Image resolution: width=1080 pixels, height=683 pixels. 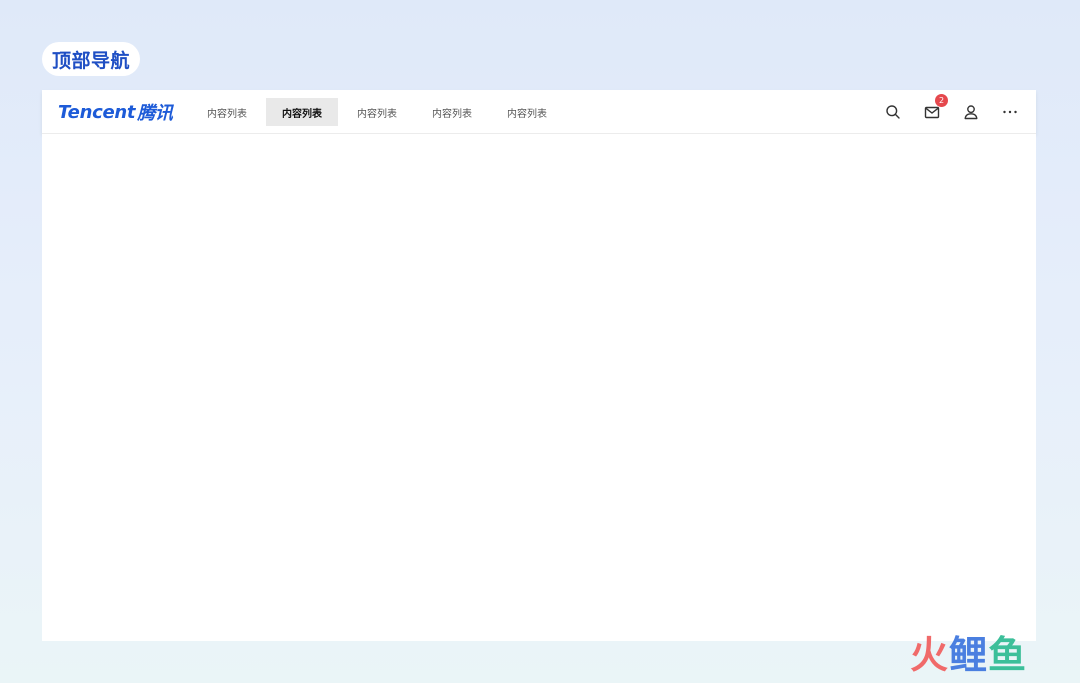 I want to click on nav-tab-4: 内容列表, so click(x=452, y=112).